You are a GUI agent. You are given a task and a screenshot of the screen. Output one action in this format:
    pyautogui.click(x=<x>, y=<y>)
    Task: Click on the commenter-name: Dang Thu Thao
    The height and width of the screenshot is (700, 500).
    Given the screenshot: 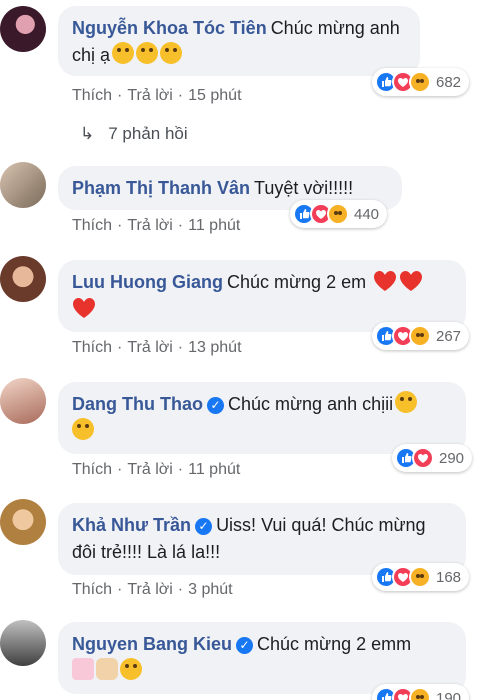 What is the action you would take?
    pyautogui.click(x=137, y=404)
    